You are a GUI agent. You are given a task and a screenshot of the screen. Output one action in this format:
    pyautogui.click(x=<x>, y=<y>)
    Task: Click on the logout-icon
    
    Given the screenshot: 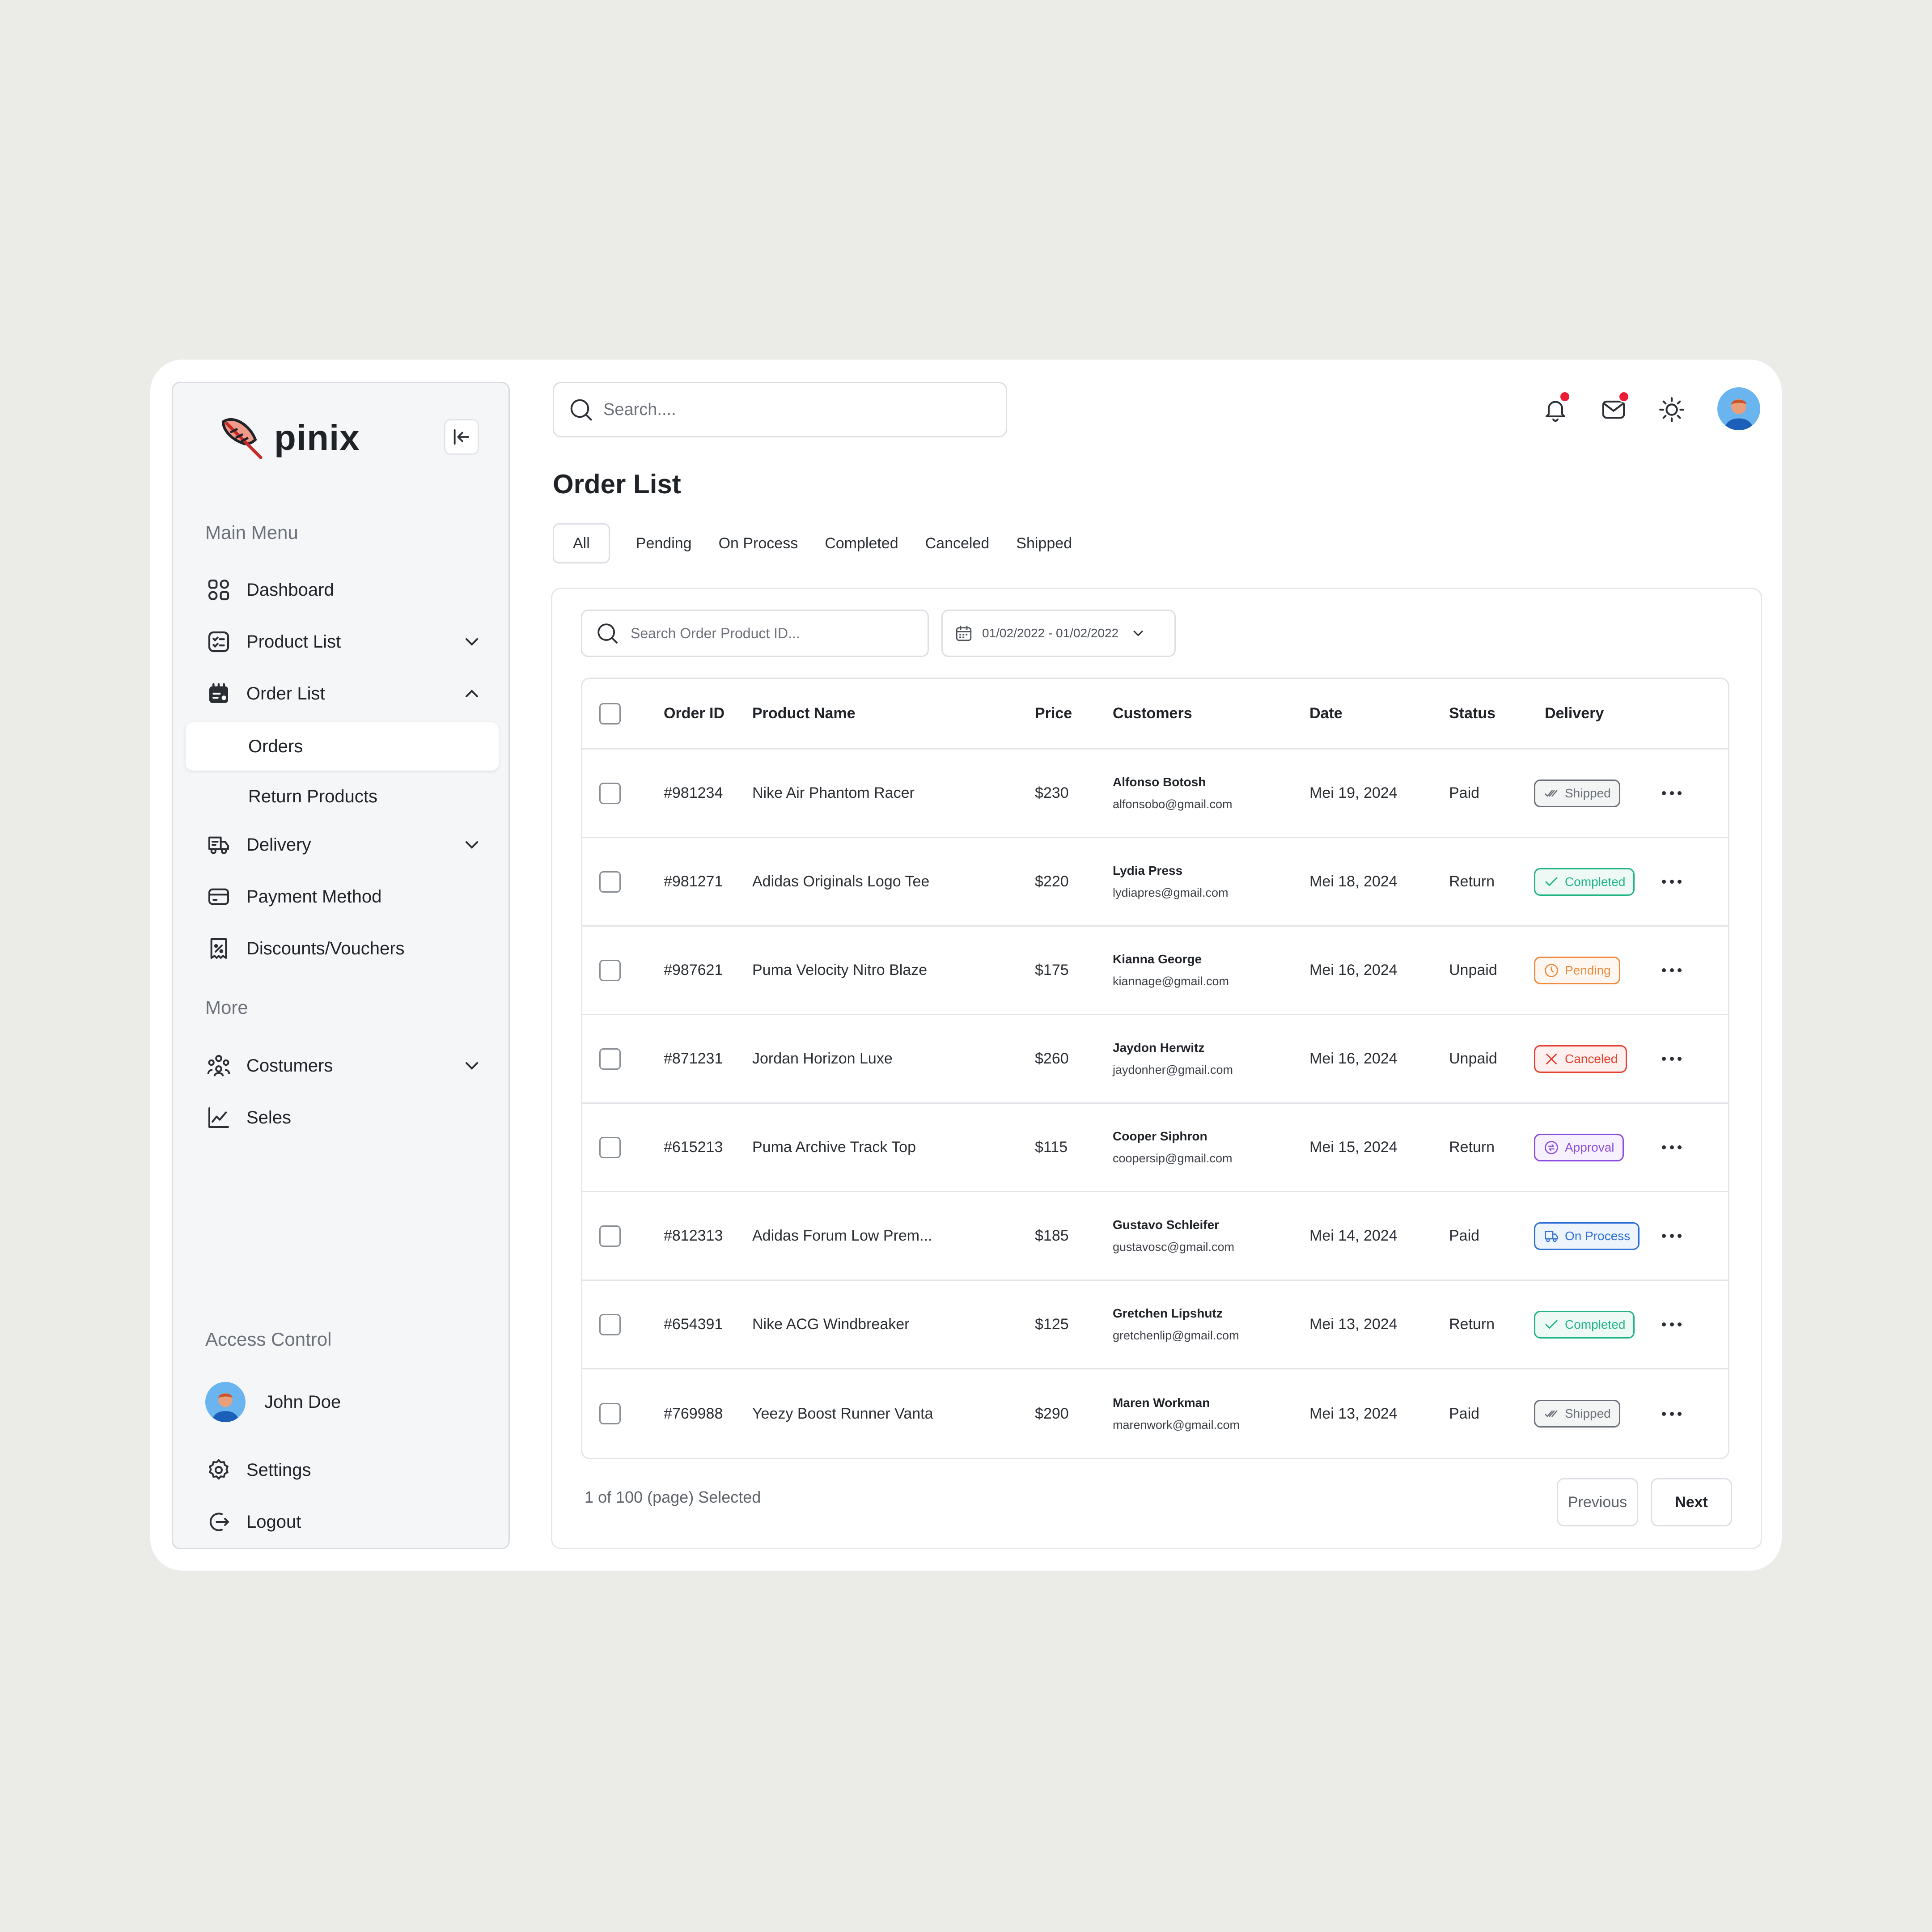 What is the action you would take?
    pyautogui.click(x=218, y=1521)
    